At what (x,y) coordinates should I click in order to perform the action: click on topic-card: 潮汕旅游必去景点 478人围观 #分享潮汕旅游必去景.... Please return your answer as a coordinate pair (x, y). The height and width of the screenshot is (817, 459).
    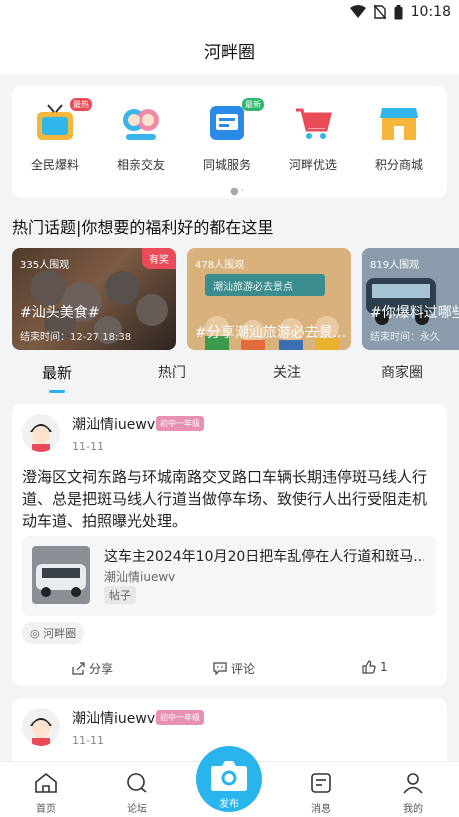
    Looking at the image, I should click on (269, 299).